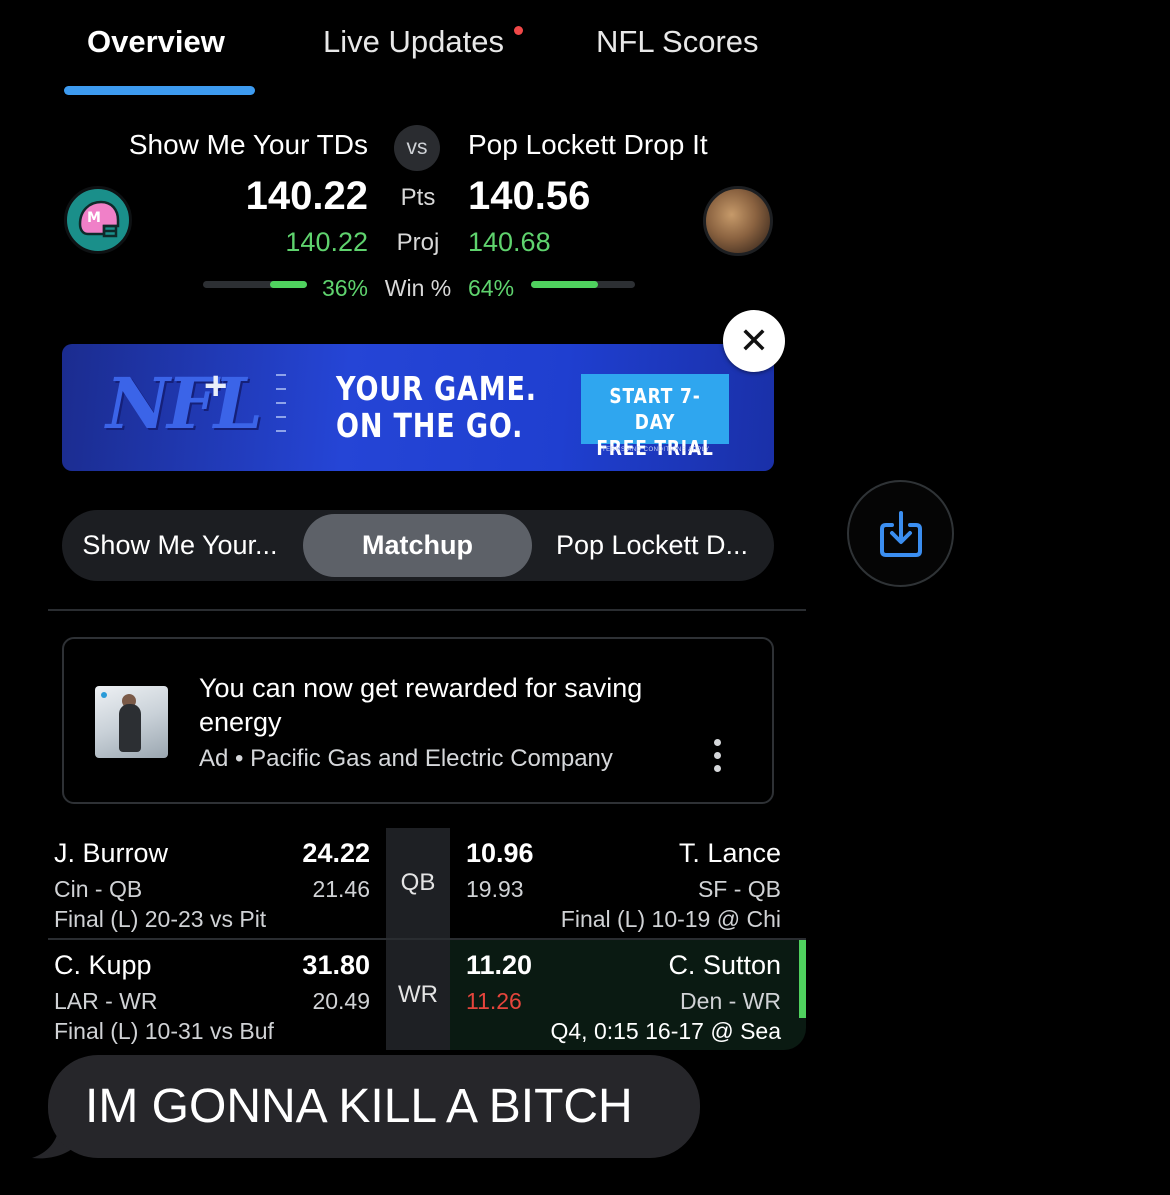 This screenshot has height=1195, width=1170. Describe the element at coordinates (495, 889) in the screenshot. I see `right-player-proj: 19.93` at that location.